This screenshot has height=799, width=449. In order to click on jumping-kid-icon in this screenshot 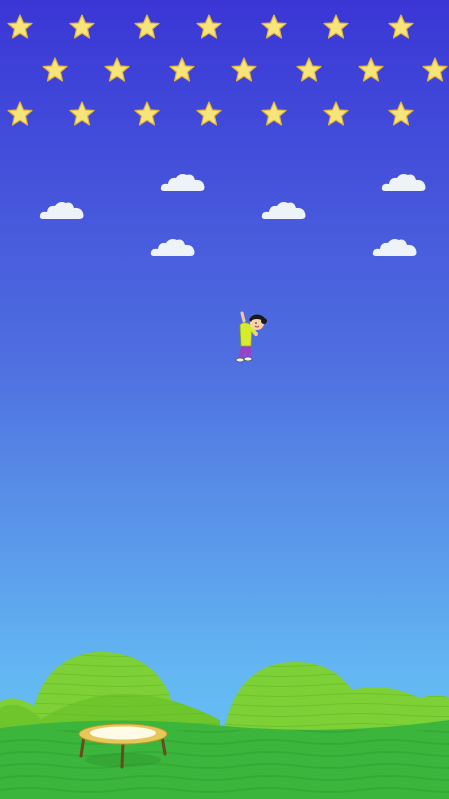, I will do `click(250, 339)`.